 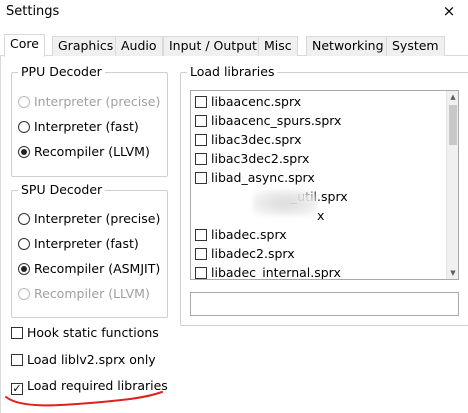 I want to click on tab-audio: Audio, so click(x=139, y=46).